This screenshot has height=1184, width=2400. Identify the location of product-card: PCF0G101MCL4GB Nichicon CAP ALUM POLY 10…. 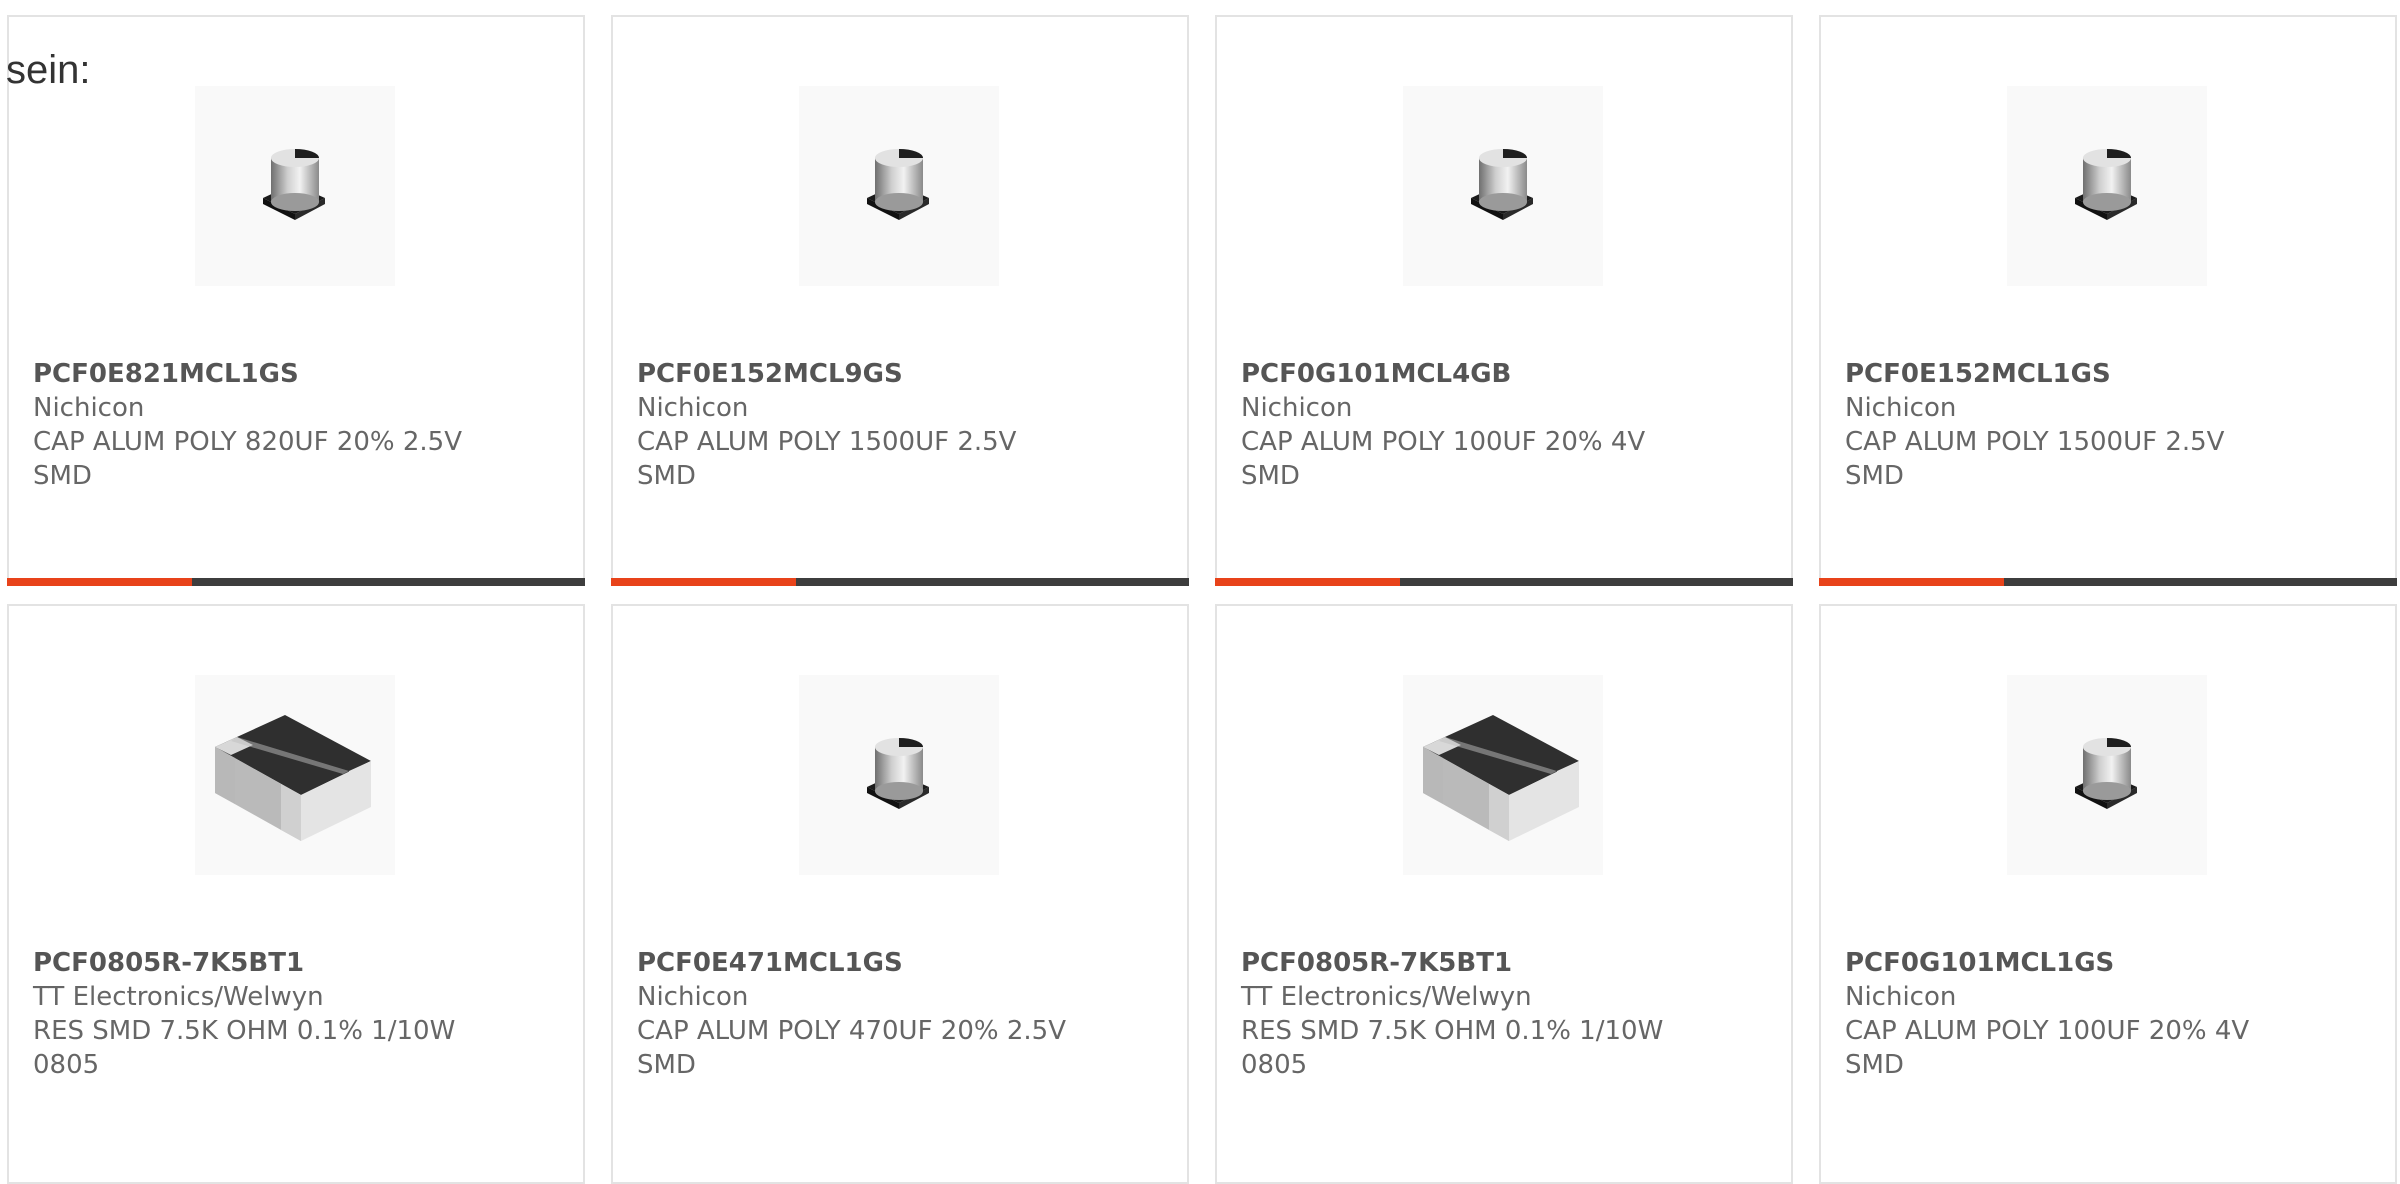
(1504, 300).